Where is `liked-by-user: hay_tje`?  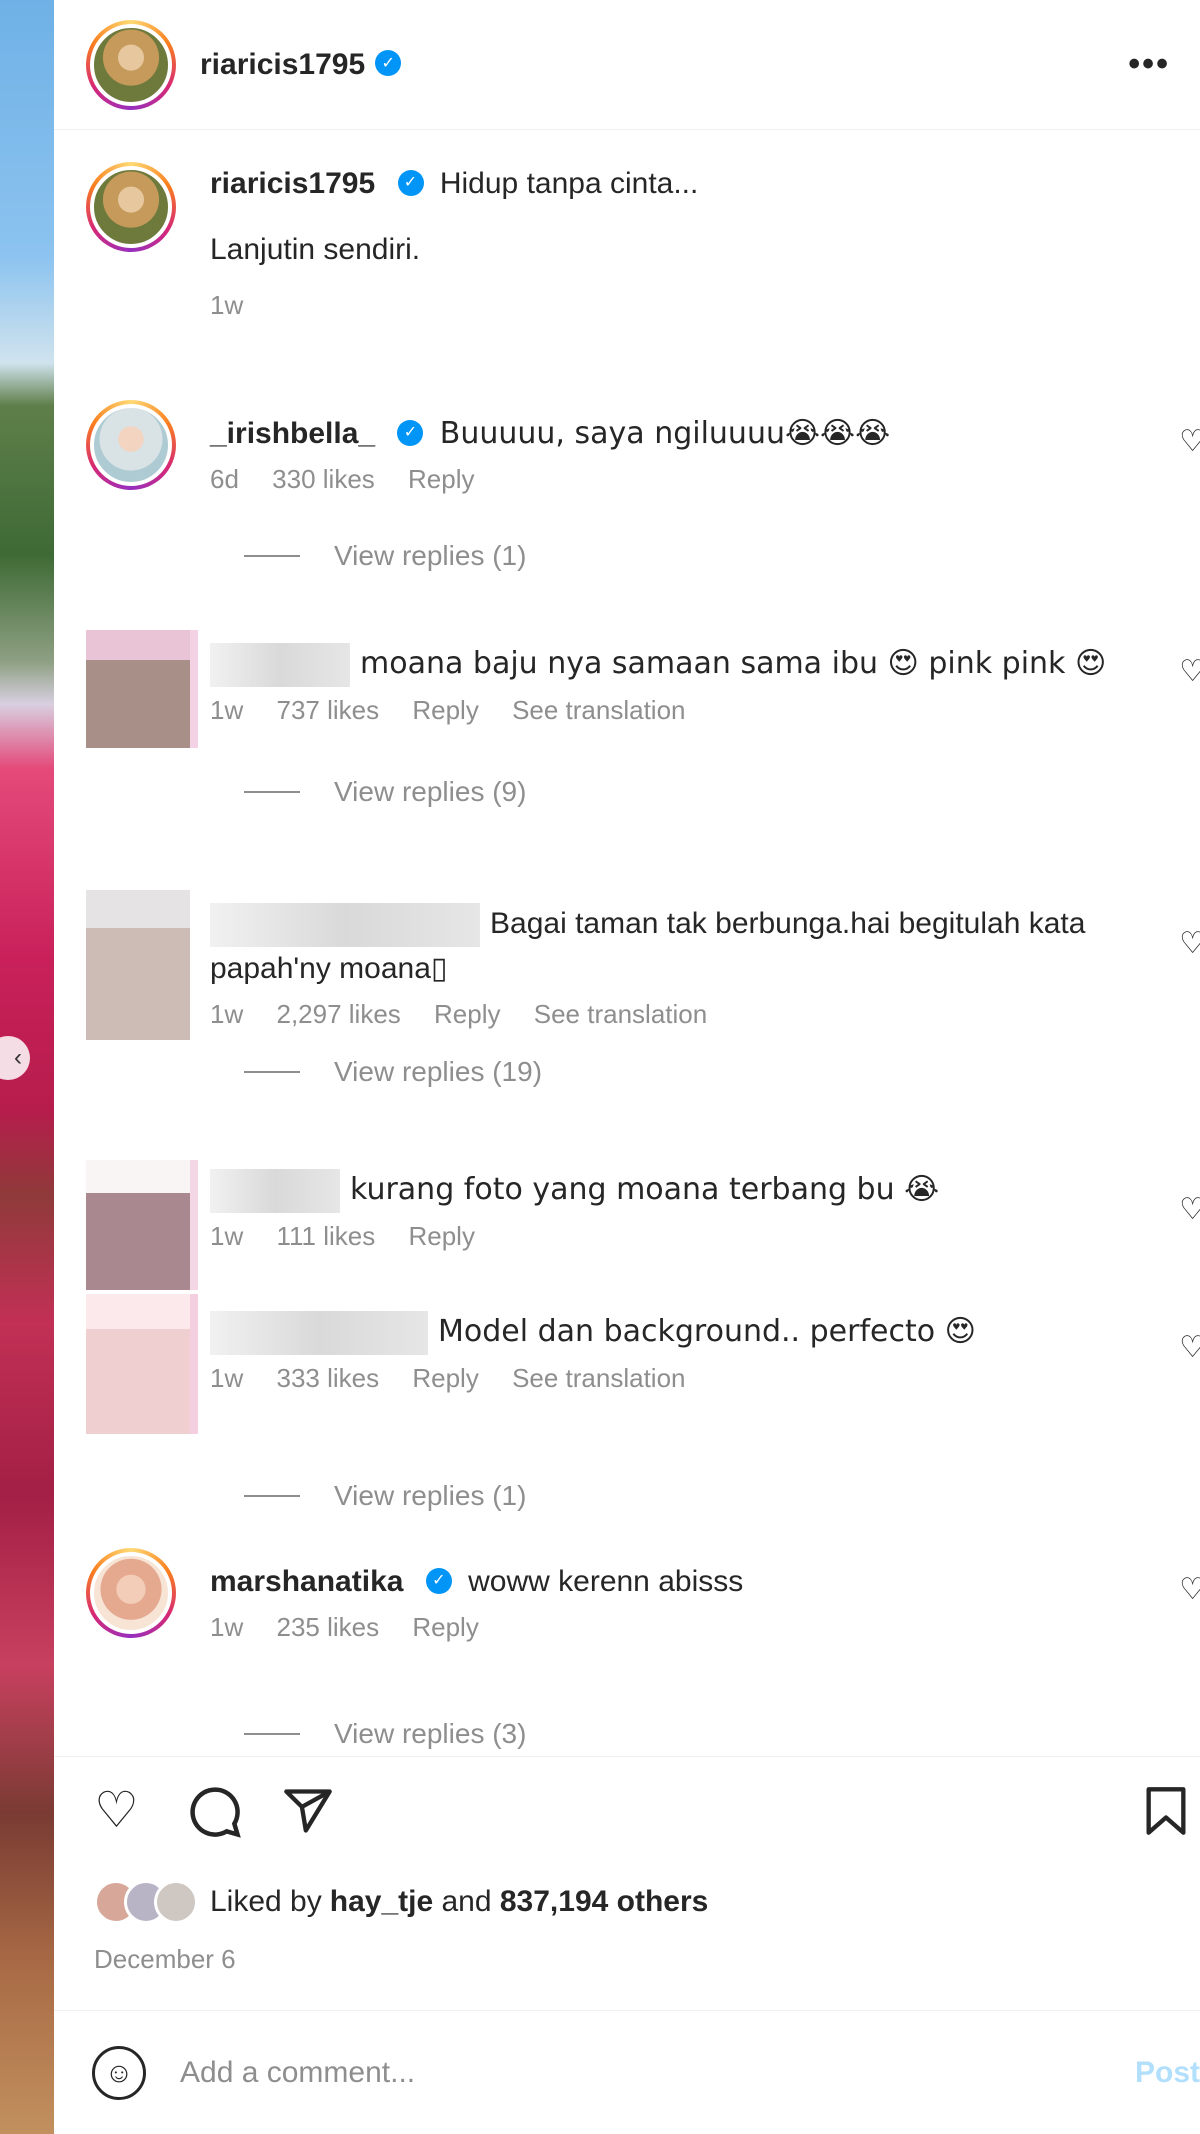 liked-by-user: hay_tje is located at coordinates (381, 1902).